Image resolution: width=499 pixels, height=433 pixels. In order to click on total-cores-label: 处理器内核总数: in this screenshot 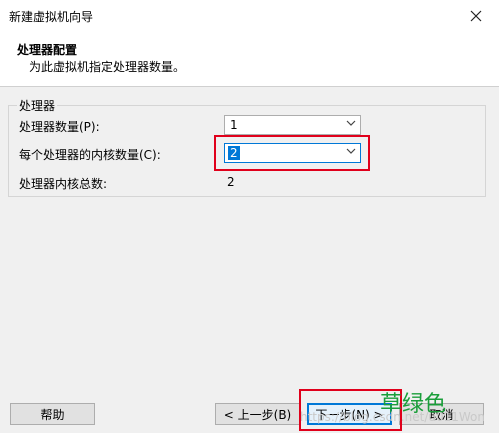, I will do `click(63, 184)`.